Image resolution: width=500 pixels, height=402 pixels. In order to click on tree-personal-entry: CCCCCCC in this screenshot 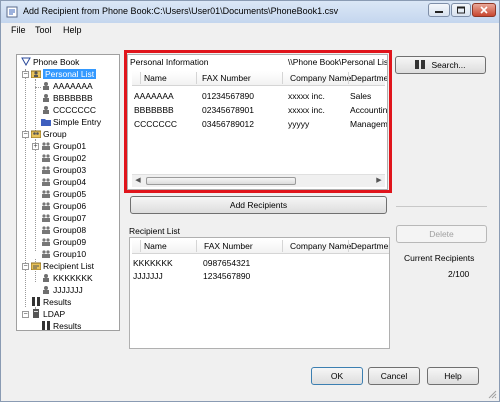, I will do `click(68, 110)`.